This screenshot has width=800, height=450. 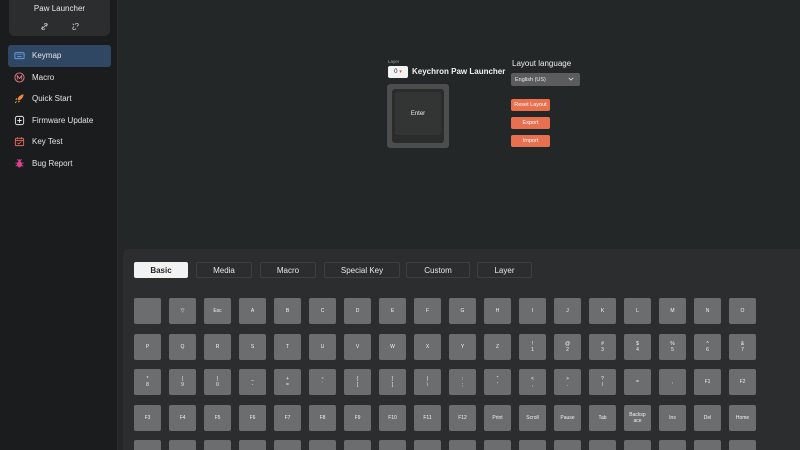 What do you see at coordinates (672, 346) in the screenshot?
I see `key-button: % 5` at bounding box center [672, 346].